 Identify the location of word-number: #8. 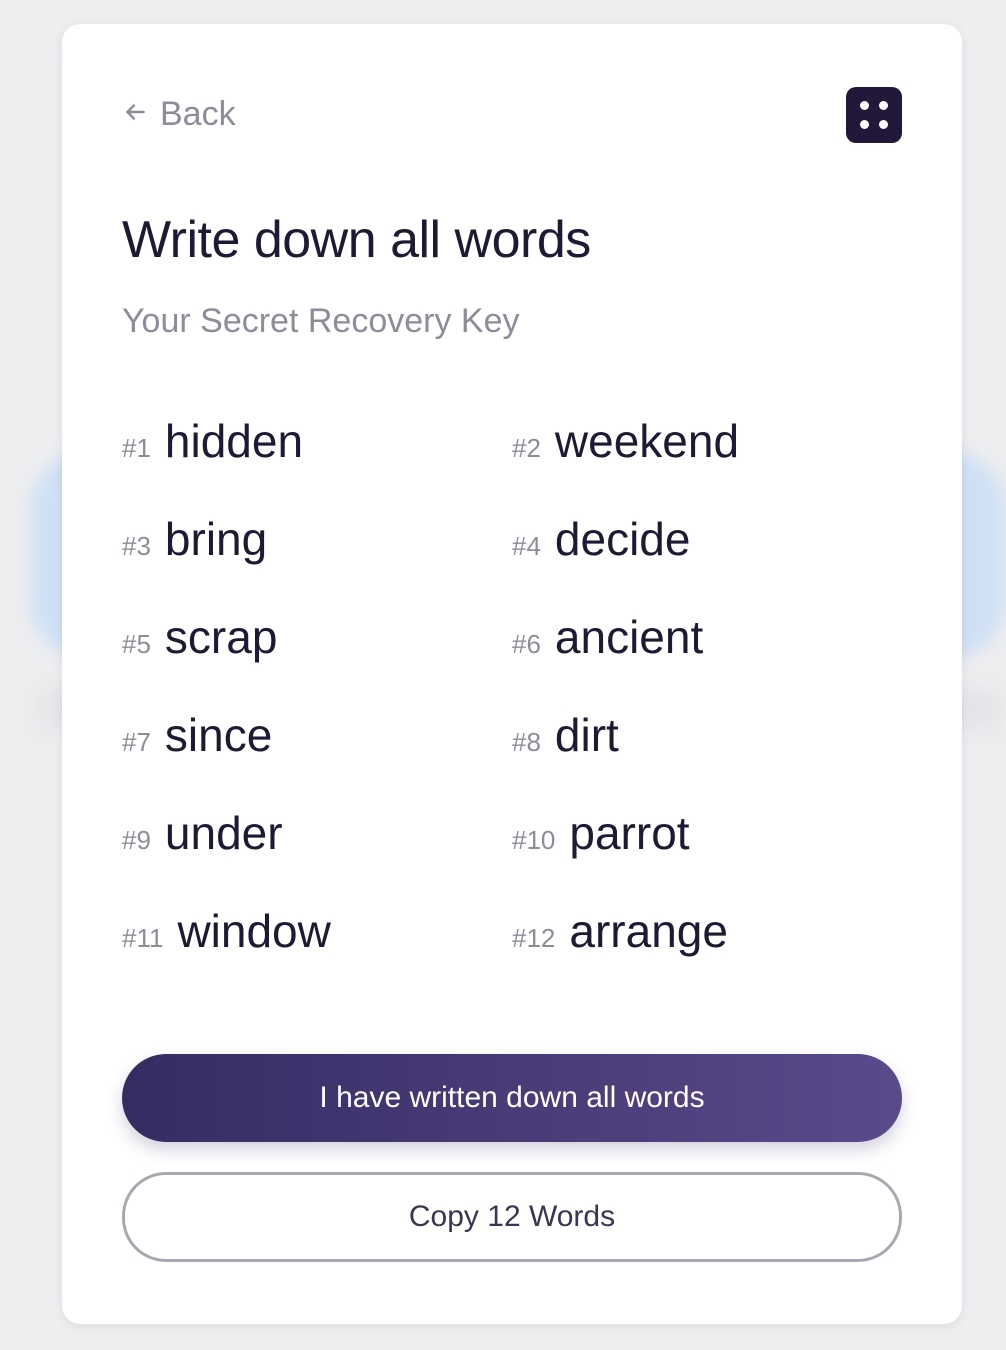
(526, 742).